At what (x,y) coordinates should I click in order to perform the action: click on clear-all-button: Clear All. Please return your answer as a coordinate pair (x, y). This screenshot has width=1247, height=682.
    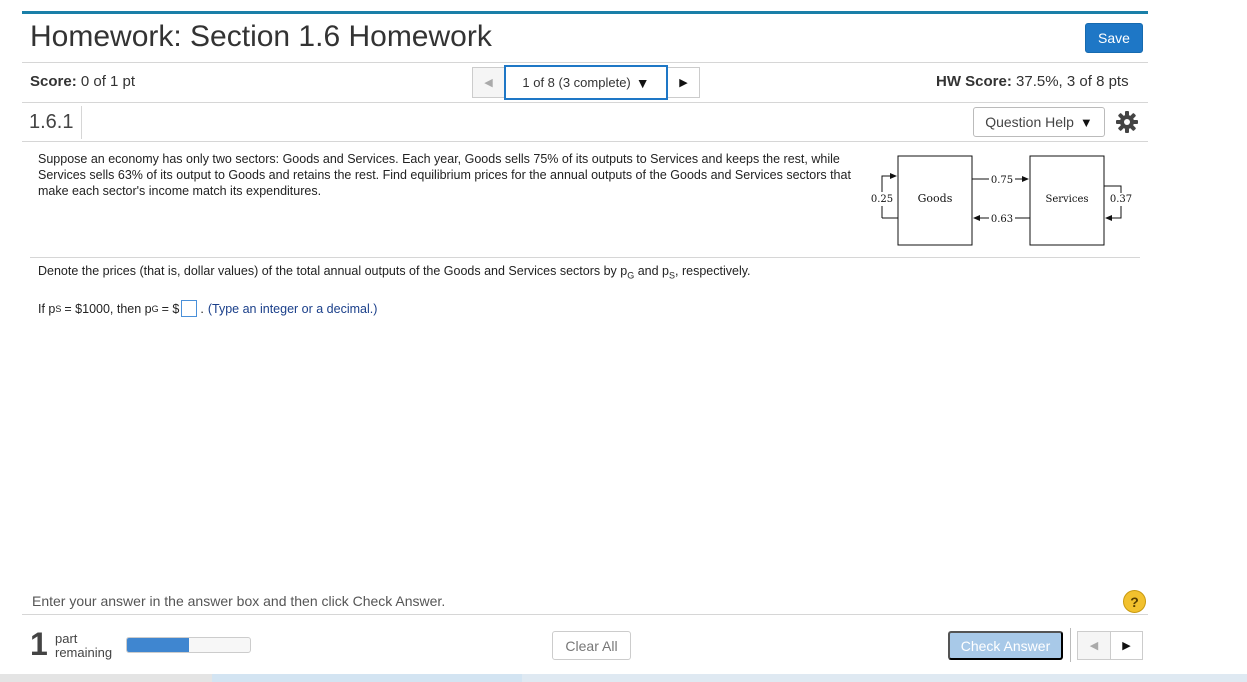
    Looking at the image, I should click on (591, 645).